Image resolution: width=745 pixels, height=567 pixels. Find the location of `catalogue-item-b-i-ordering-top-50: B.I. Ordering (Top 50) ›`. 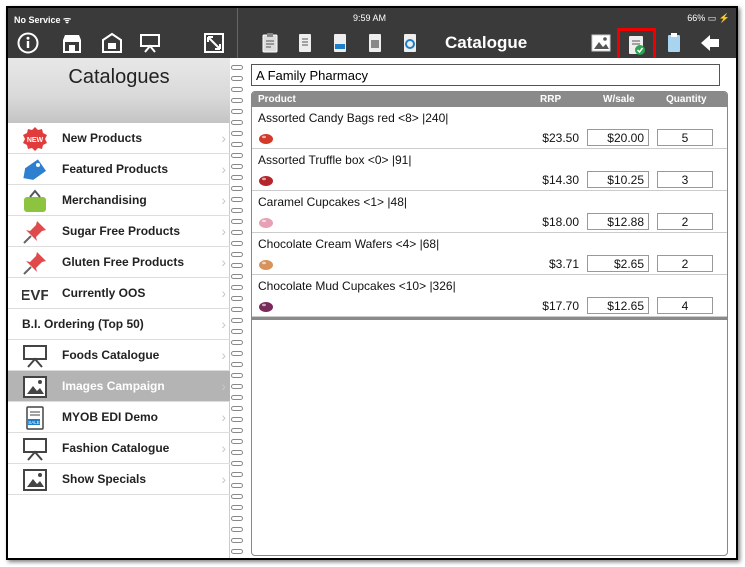

catalogue-item-b-i-ordering-top-50: B.I. Ordering (Top 50) › is located at coordinates (119, 324).